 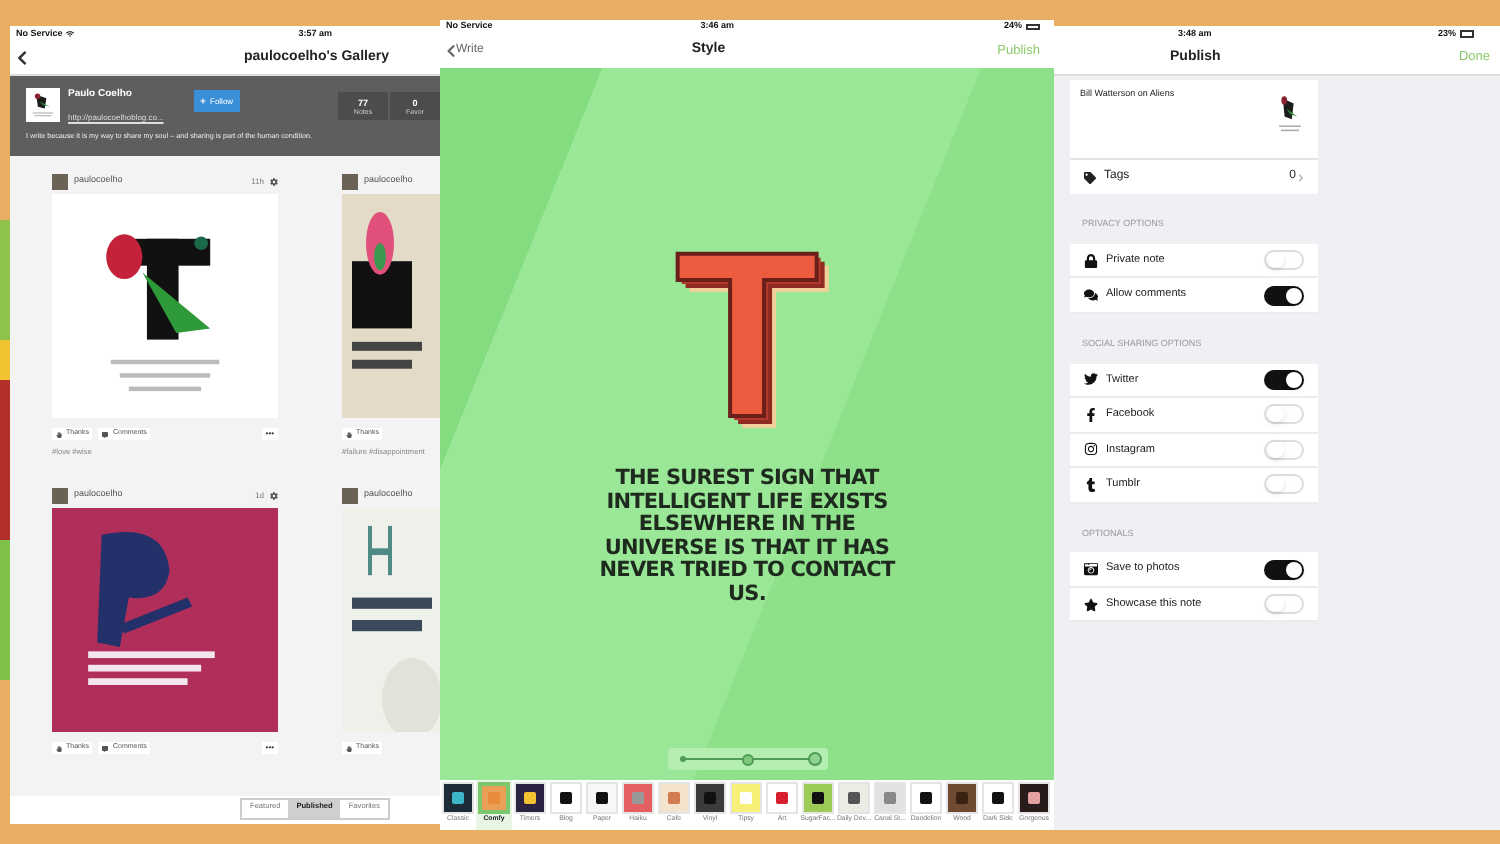 What do you see at coordinates (747, 336) in the screenshot?
I see `initial-letter: T` at bounding box center [747, 336].